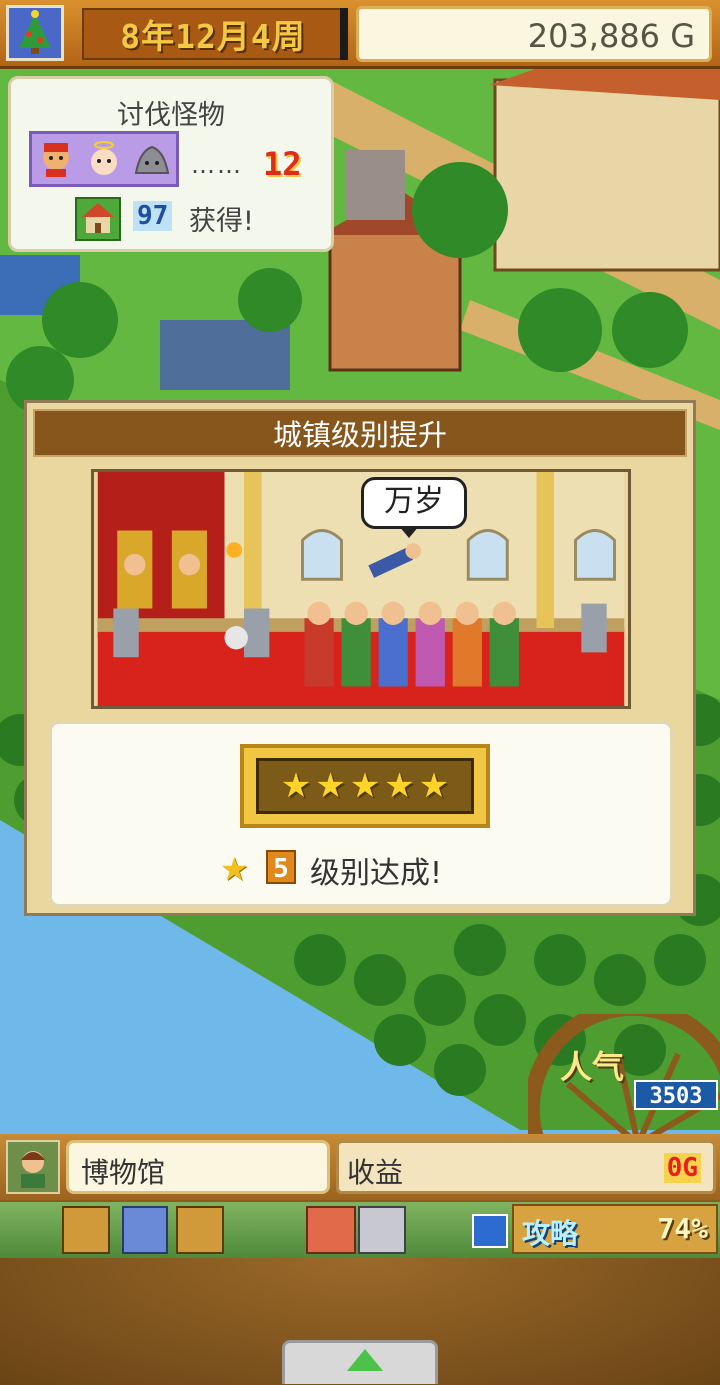  Describe the element at coordinates (152, 159) in the screenshot. I see `rock-slime-monster-icon` at that location.